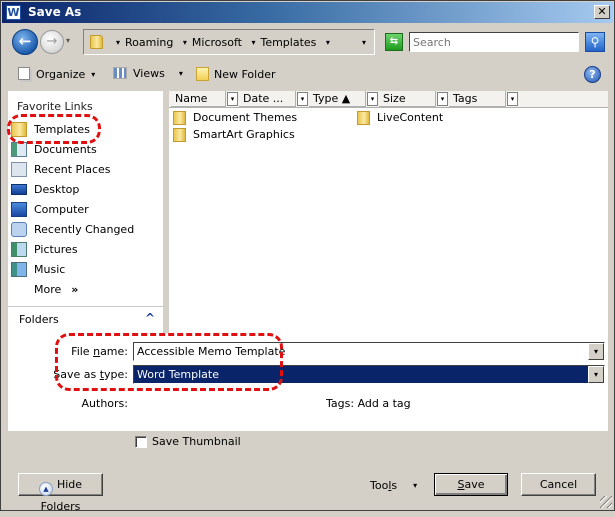  What do you see at coordinates (592, 74) in the screenshot?
I see `help-button: ?` at bounding box center [592, 74].